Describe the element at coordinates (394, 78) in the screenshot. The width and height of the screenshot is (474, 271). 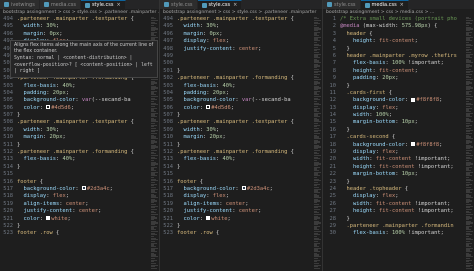
I see `code-line: 9 padding: 20px;` at that location.